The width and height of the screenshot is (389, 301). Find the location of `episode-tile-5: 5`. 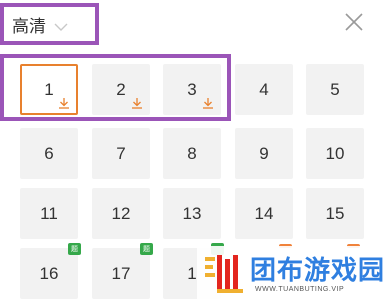

episode-tile-5: 5 is located at coordinates (335, 89).